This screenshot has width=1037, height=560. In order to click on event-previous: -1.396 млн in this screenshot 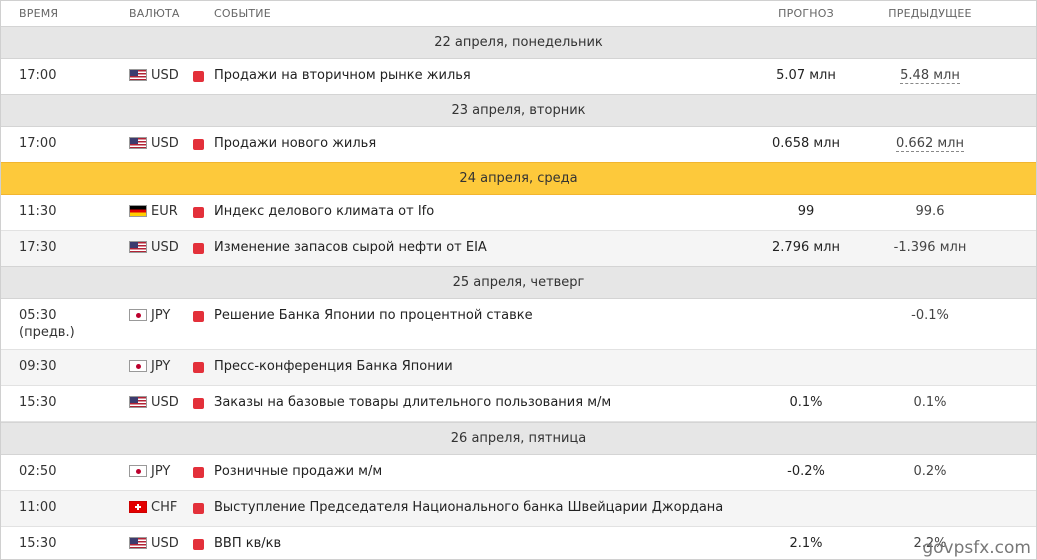, I will do `click(930, 247)`.